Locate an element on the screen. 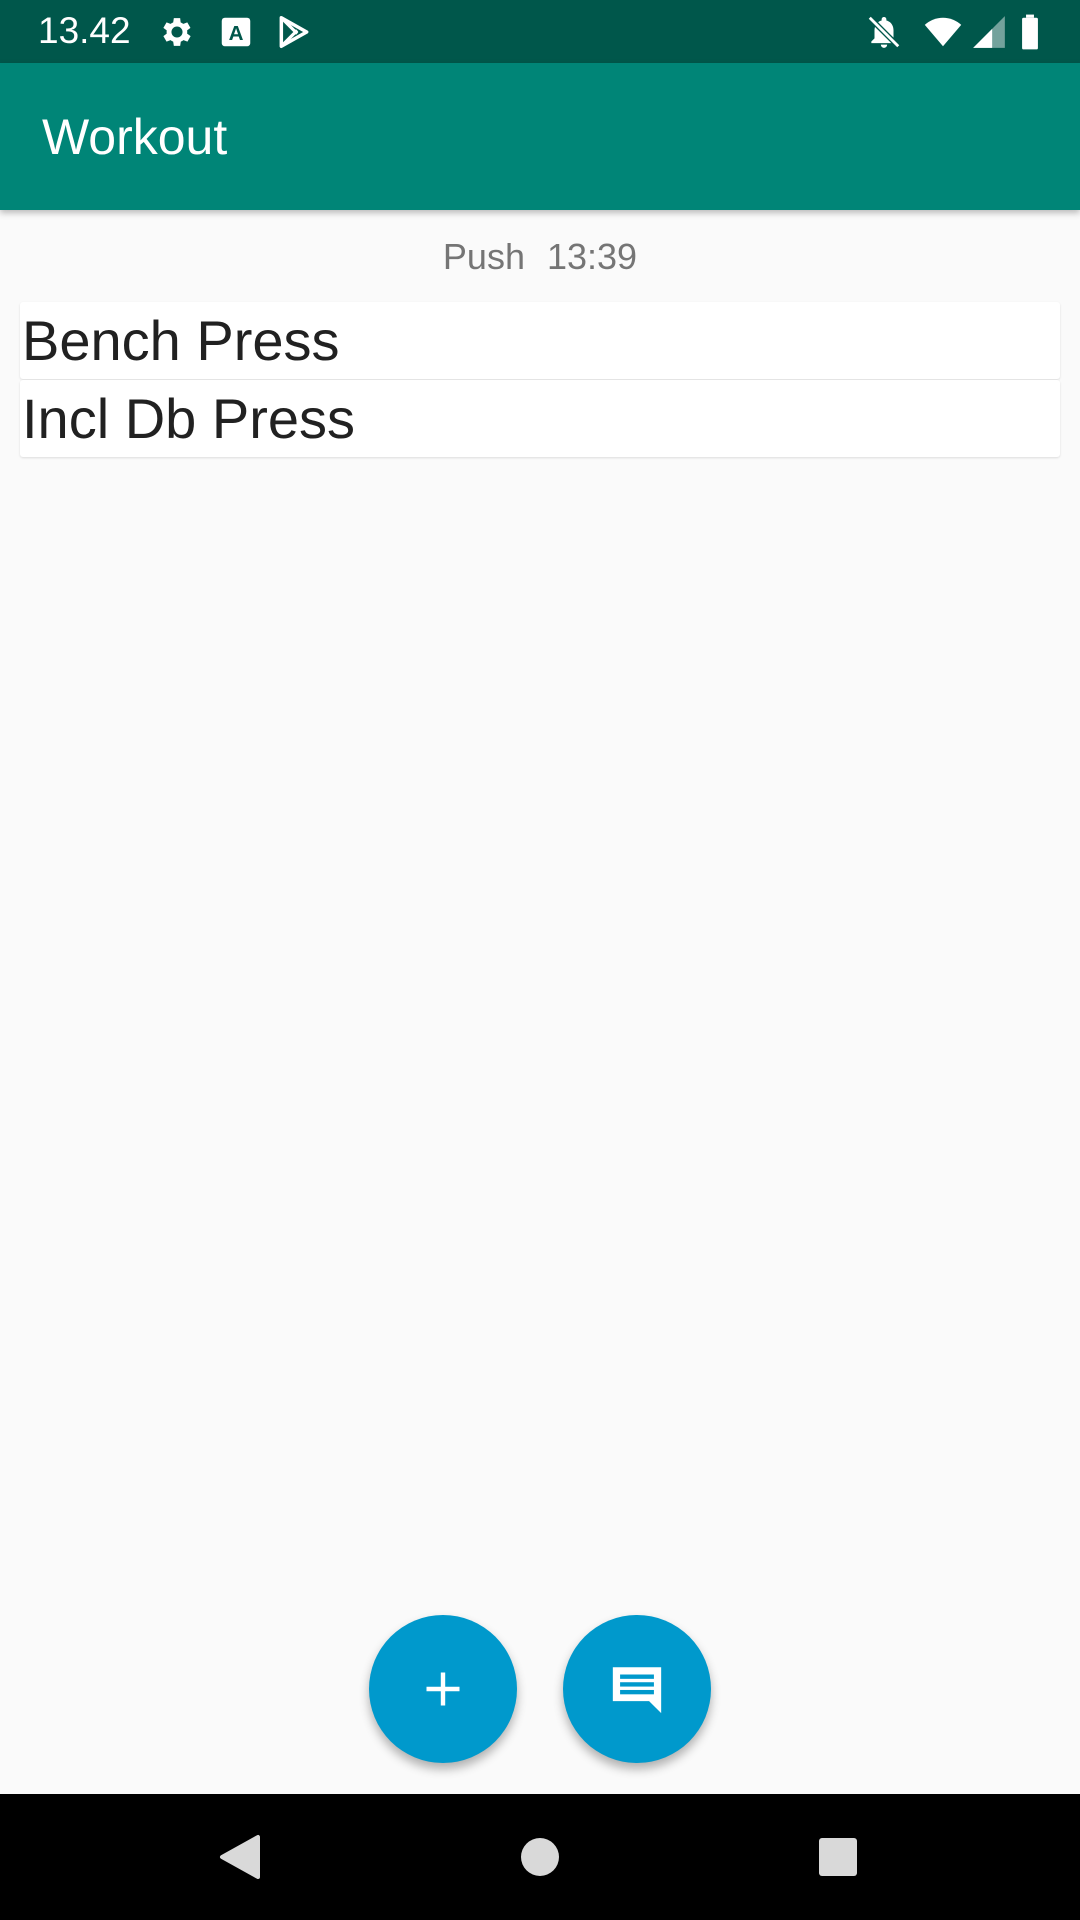 This screenshot has height=1920, width=1080. comment-button is located at coordinates (637, 1689).